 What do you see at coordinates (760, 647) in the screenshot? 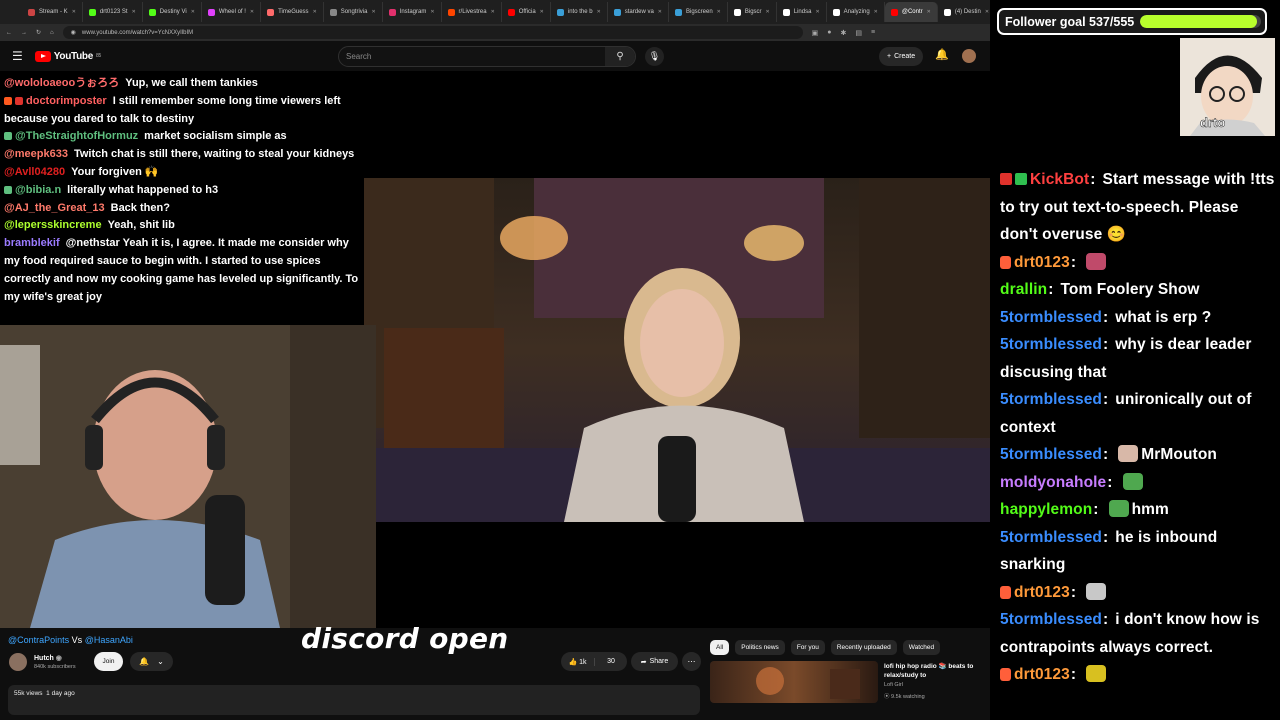
I see `filter-chip: Politics news` at bounding box center [760, 647].